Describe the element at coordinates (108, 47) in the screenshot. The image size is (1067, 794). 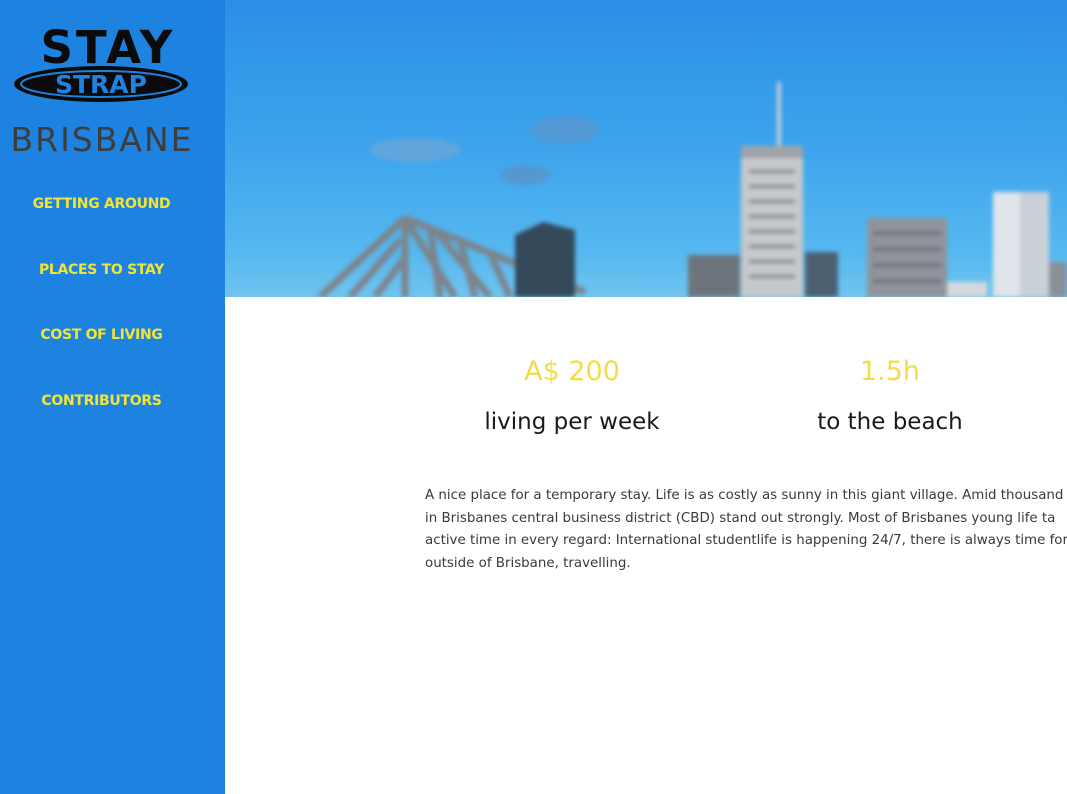
I see `logo-stay-text: STAY` at that location.